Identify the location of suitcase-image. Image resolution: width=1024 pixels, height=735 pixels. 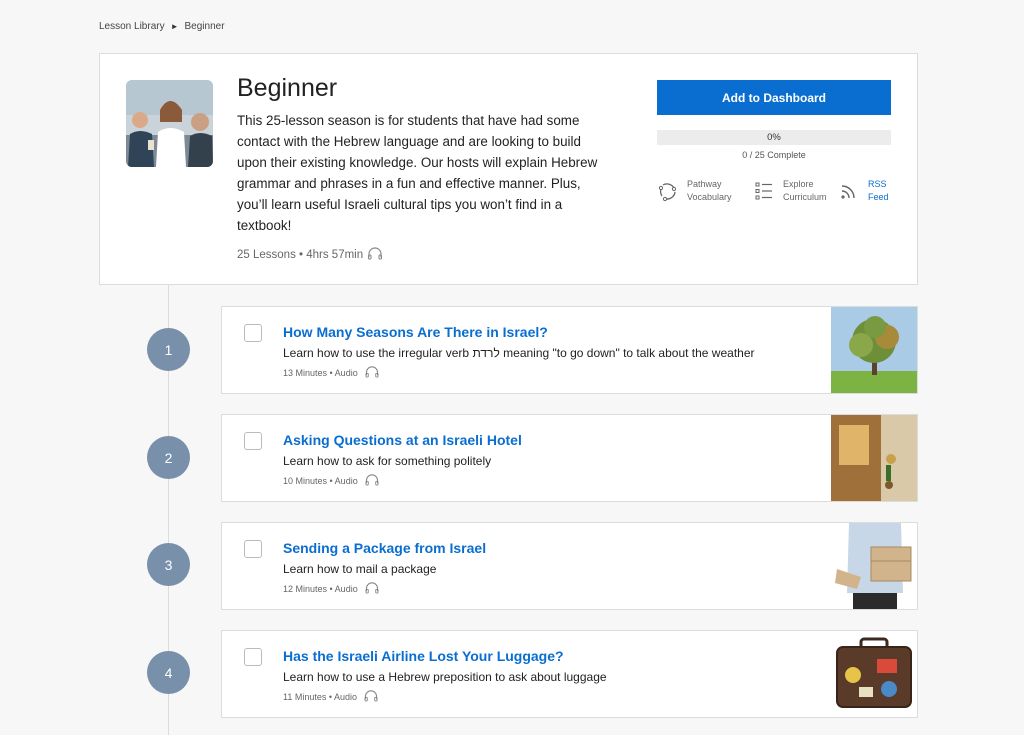
(874, 674).